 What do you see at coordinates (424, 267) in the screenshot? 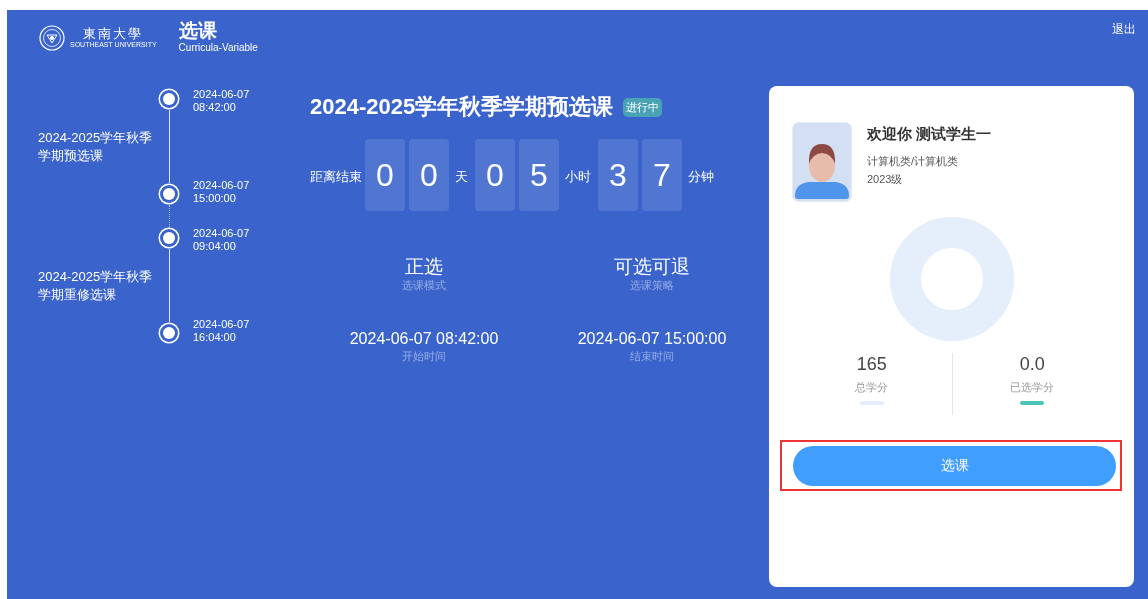
I see `info-value: 正选` at bounding box center [424, 267].